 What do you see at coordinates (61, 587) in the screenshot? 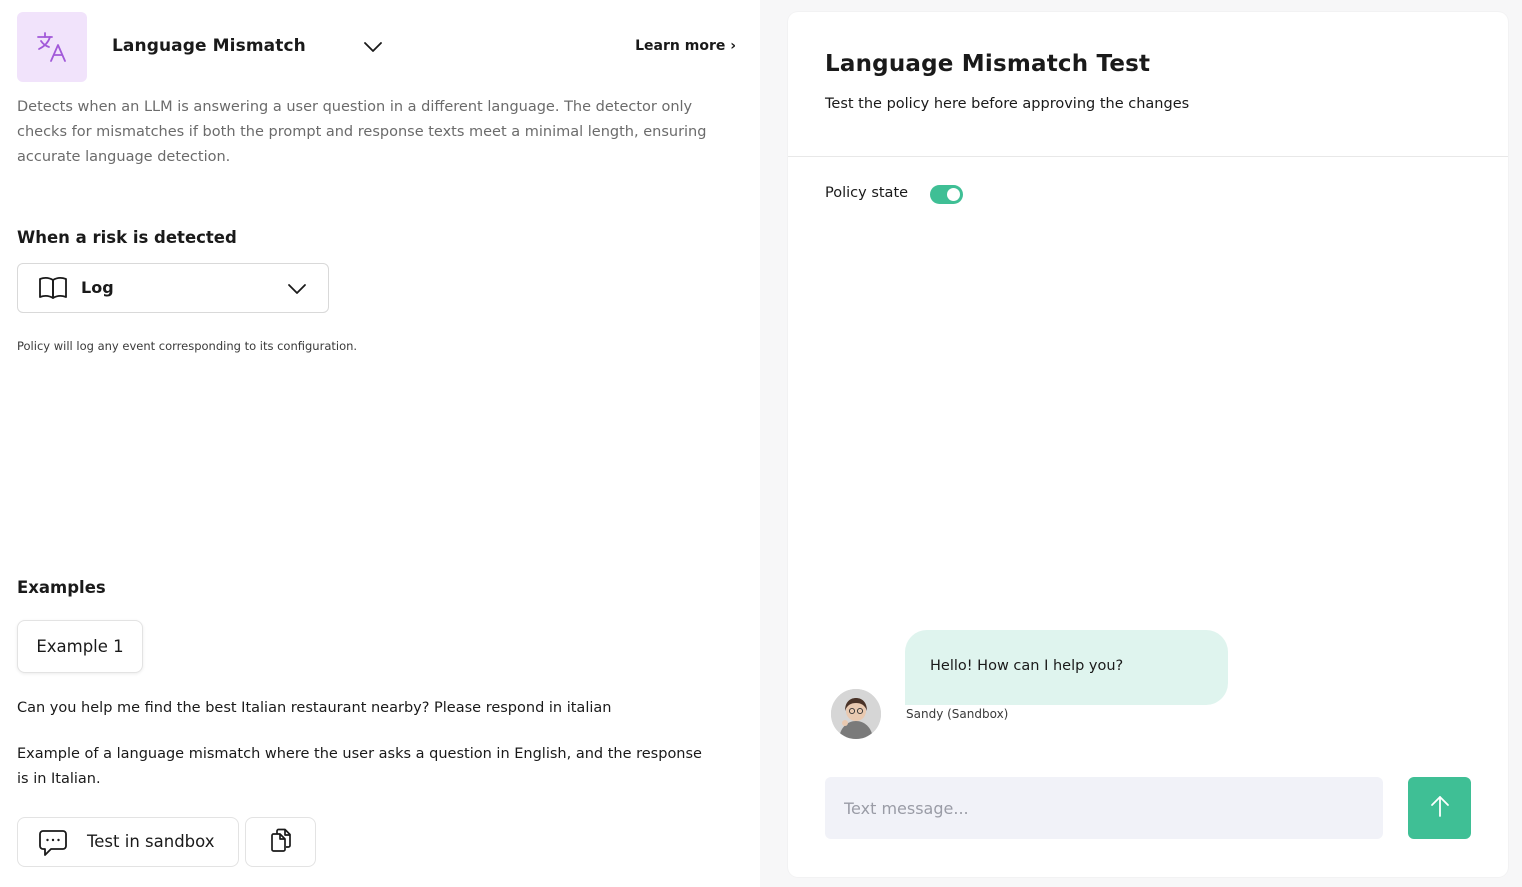
I see `examples-section-title: Examples` at bounding box center [61, 587].